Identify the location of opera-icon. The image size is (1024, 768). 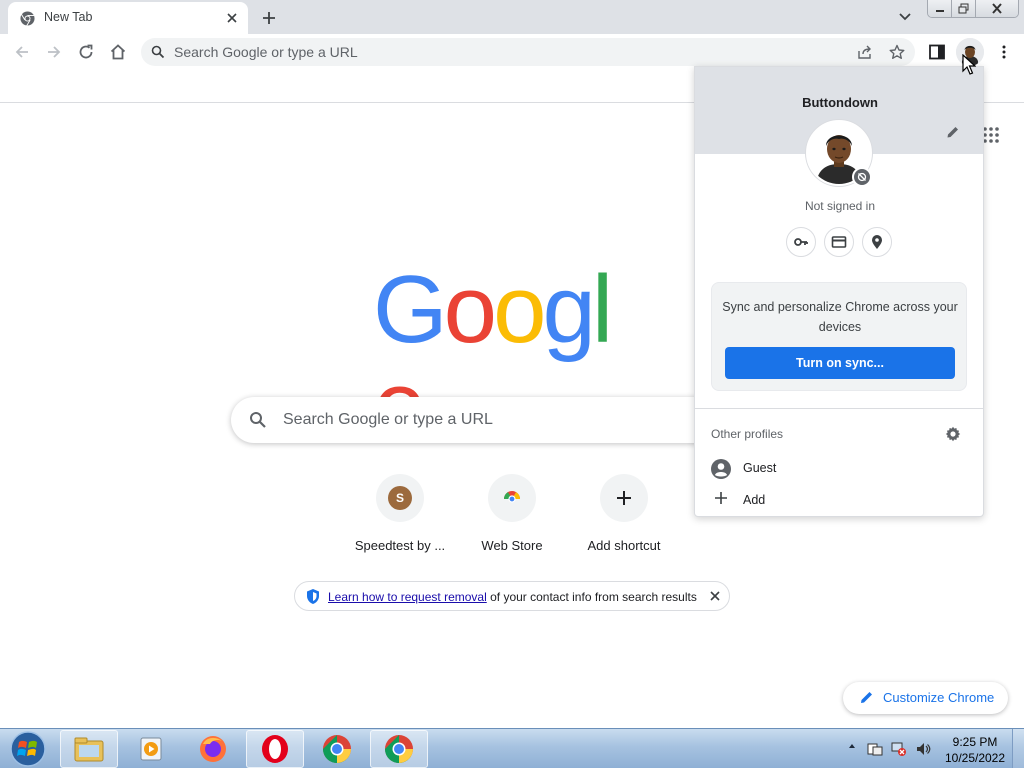
(275, 749).